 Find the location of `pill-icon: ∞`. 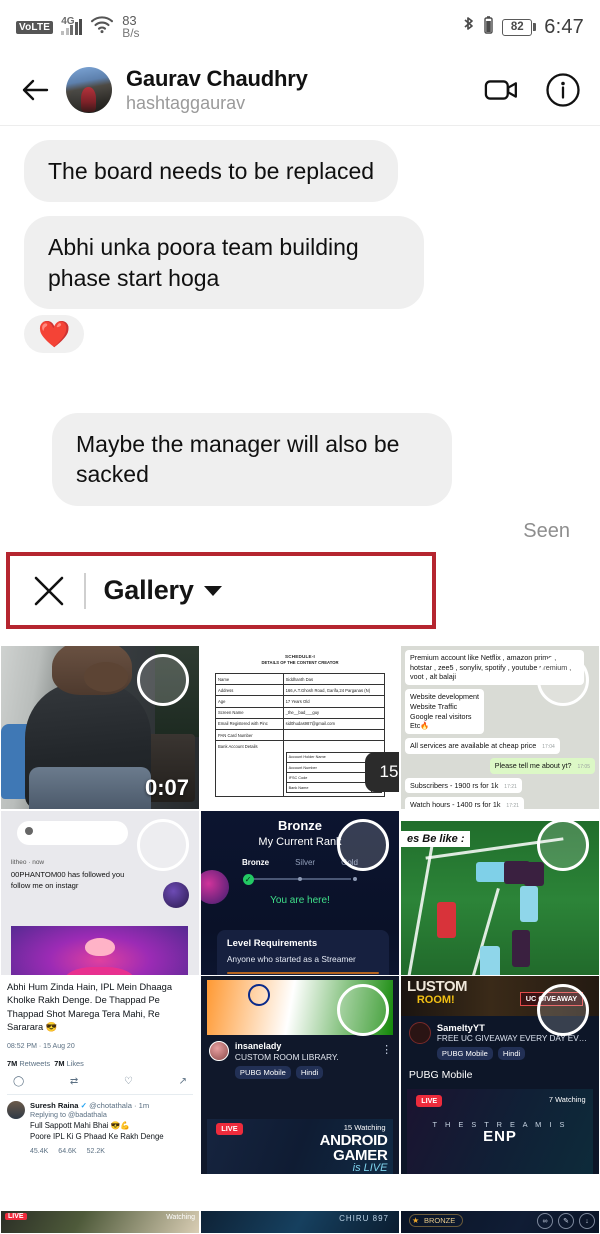

pill-icon: ∞ is located at coordinates (545, 1221).